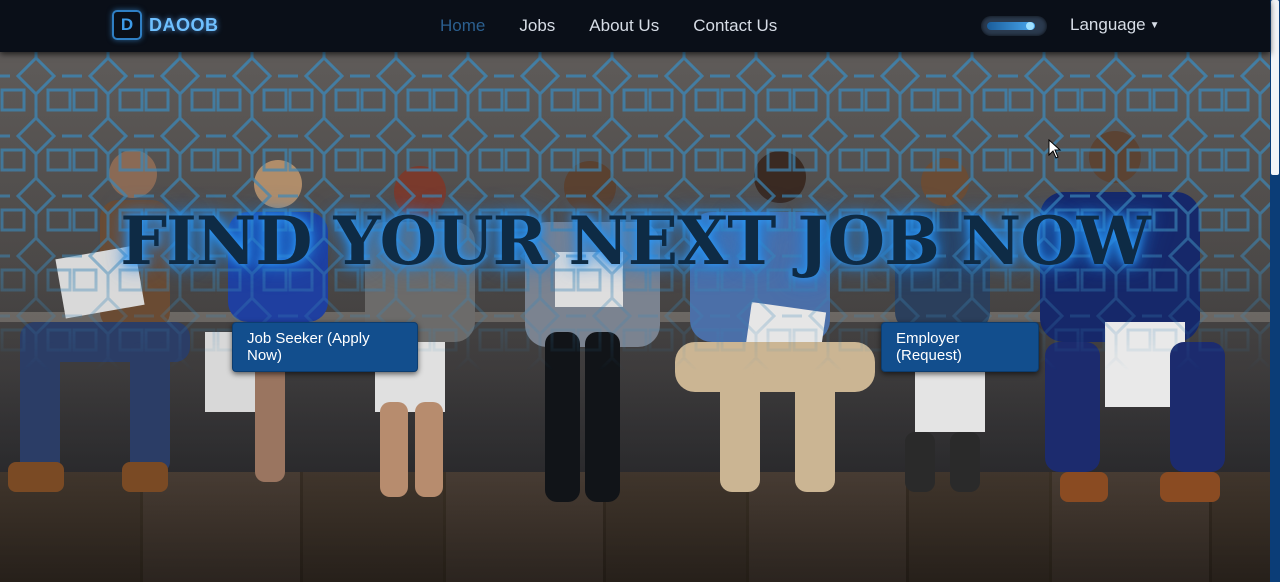 The height and width of the screenshot is (582, 1280). Describe the element at coordinates (1275, 291) in the screenshot. I see `page-scrollbar` at that location.